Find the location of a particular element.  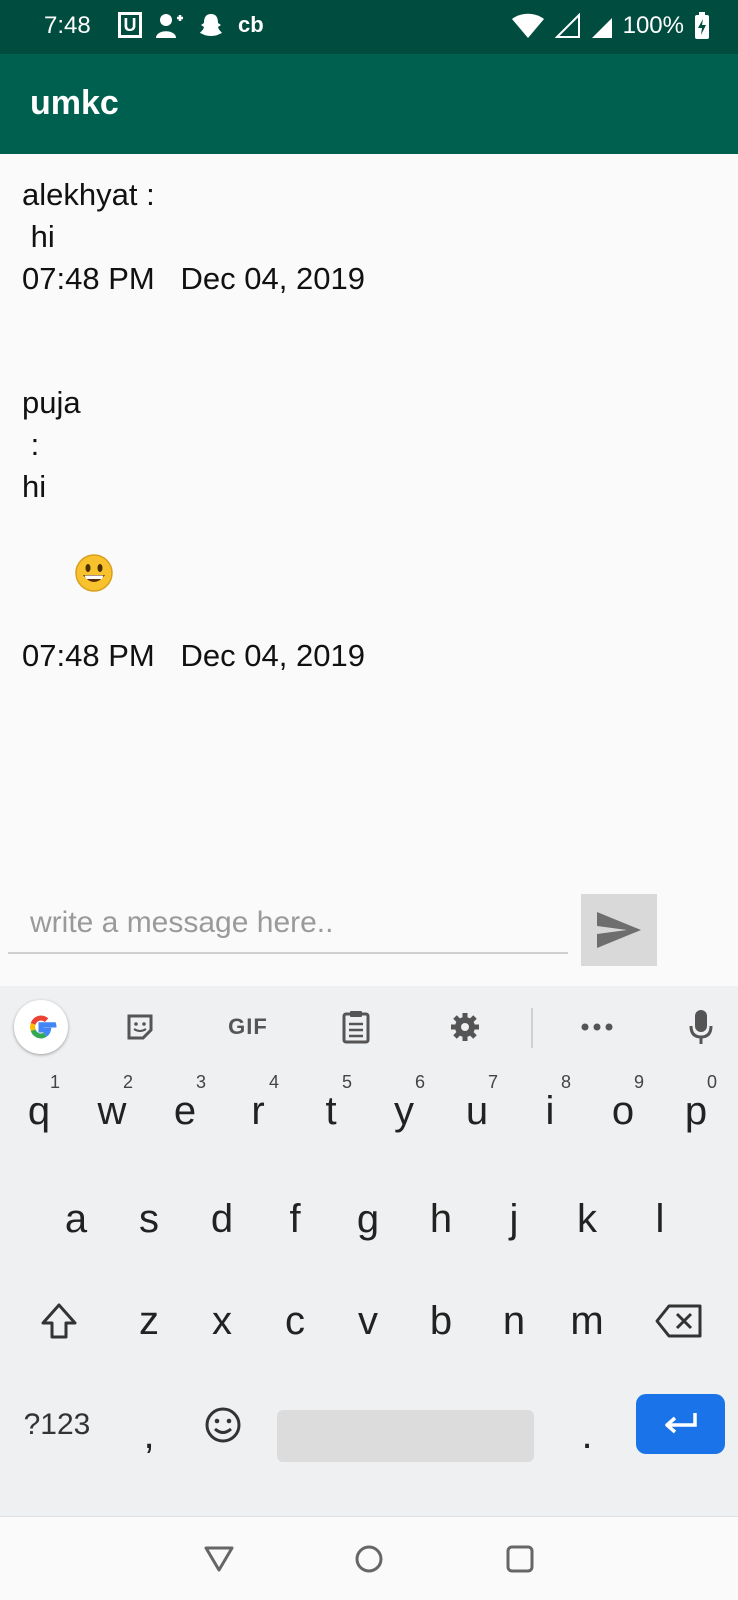

key-f: f is located at coordinates (295, 1219).